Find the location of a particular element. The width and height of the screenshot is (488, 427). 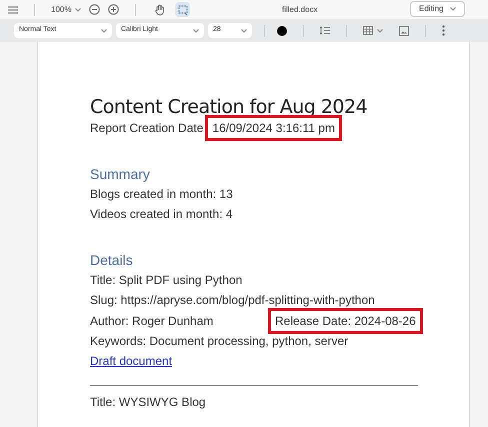

body-text: Author: Roger Dunham is located at coordinates (152, 321).